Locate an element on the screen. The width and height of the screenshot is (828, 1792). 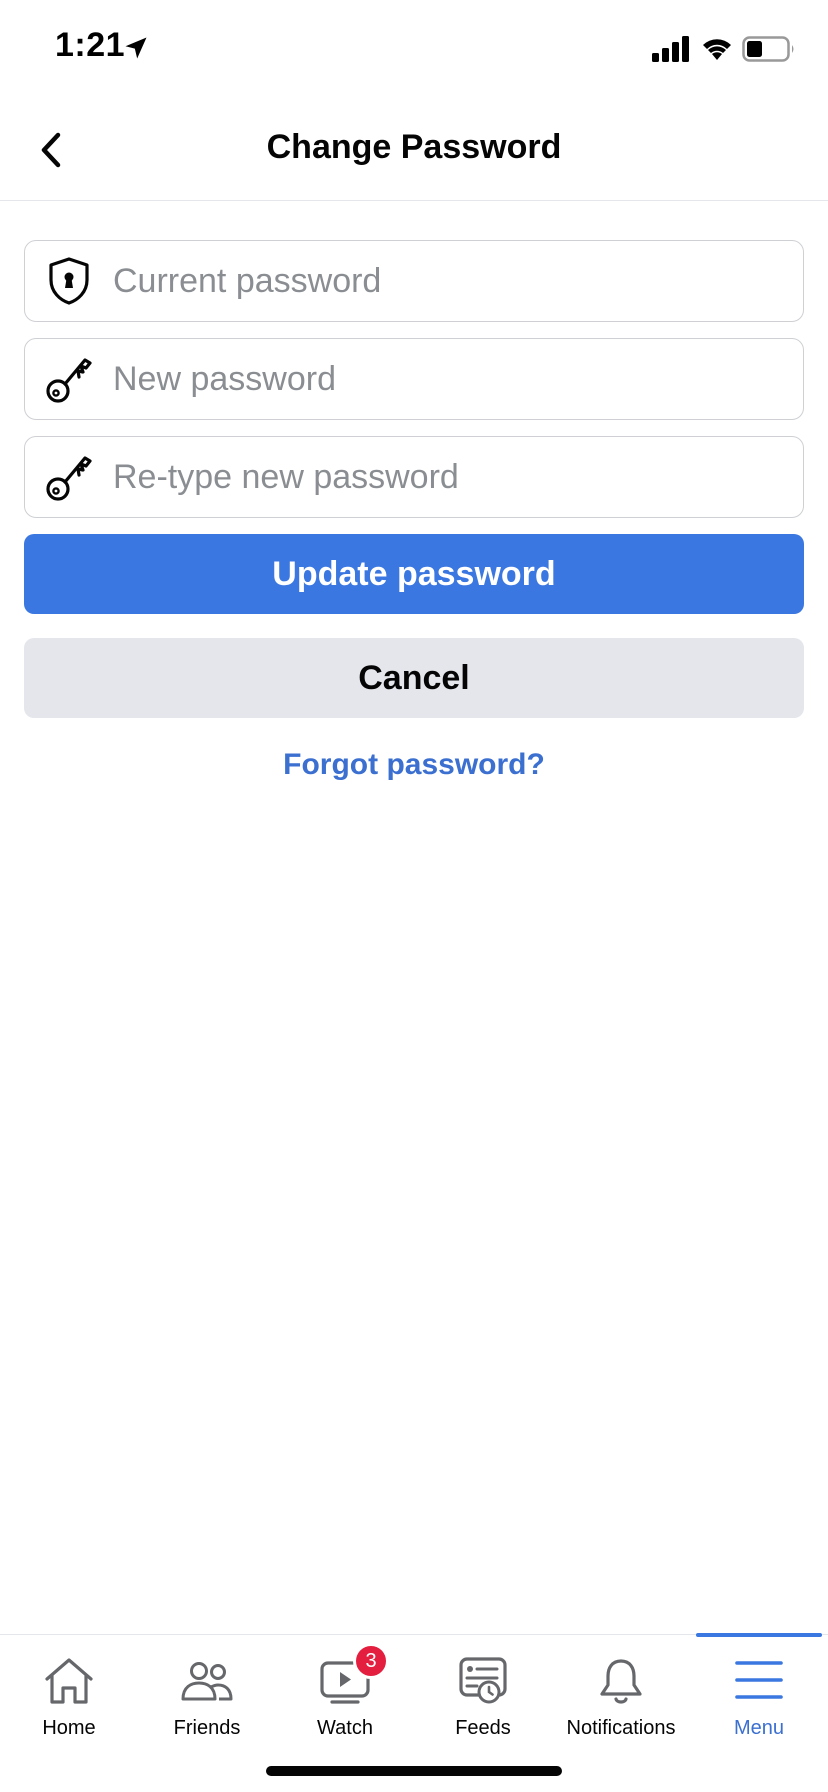
tab-home: Home is located at coordinates (69, 1695).